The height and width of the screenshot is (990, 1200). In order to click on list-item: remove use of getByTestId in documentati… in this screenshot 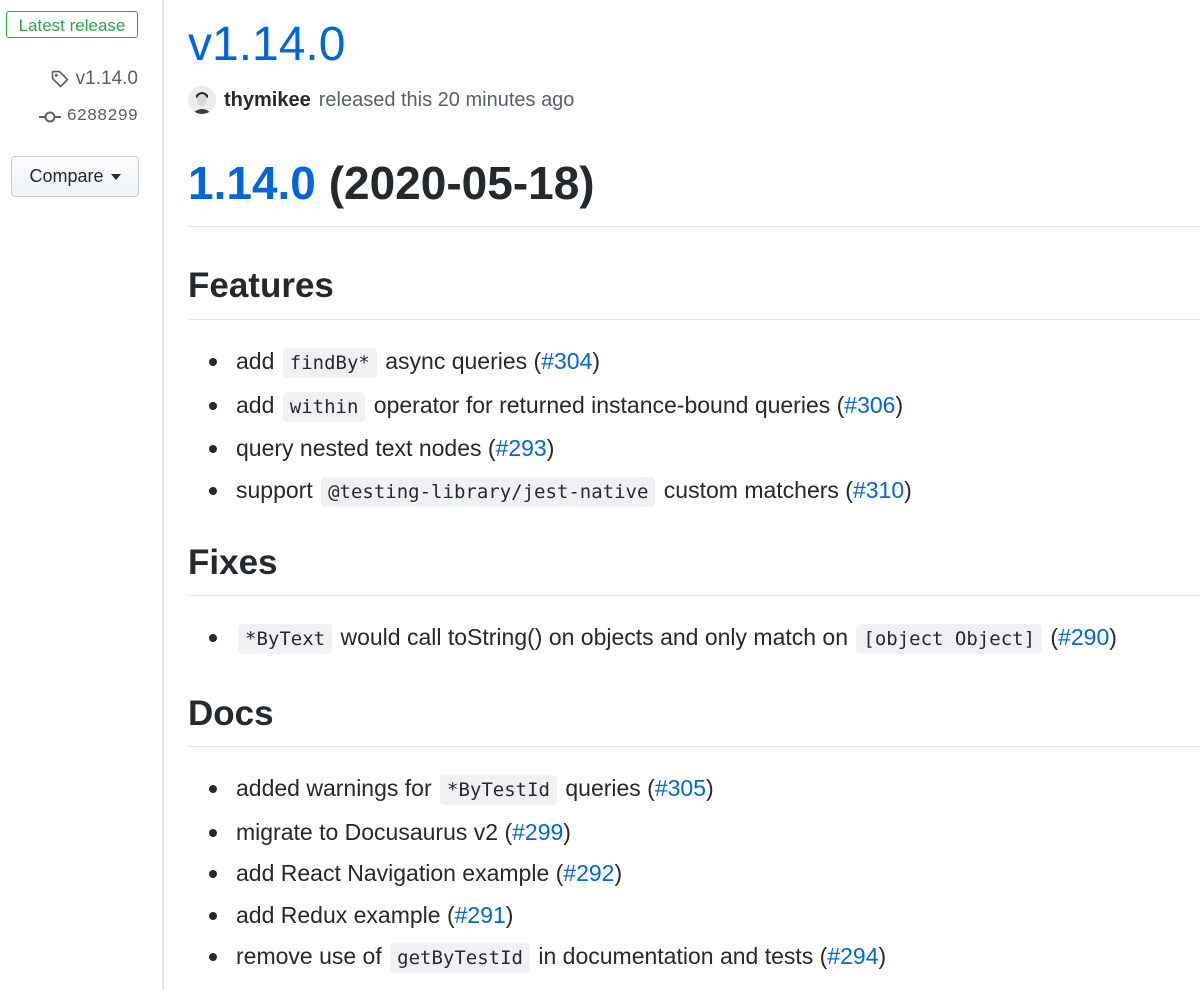, I will do `click(537, 958)`.